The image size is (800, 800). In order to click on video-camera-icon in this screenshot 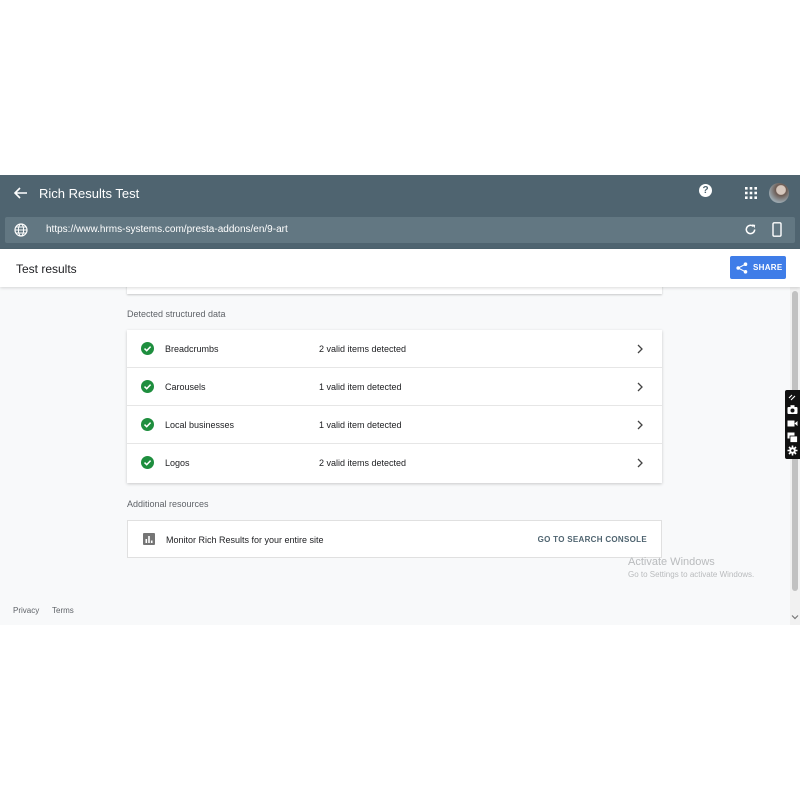, I will do `click(792, 423)`.